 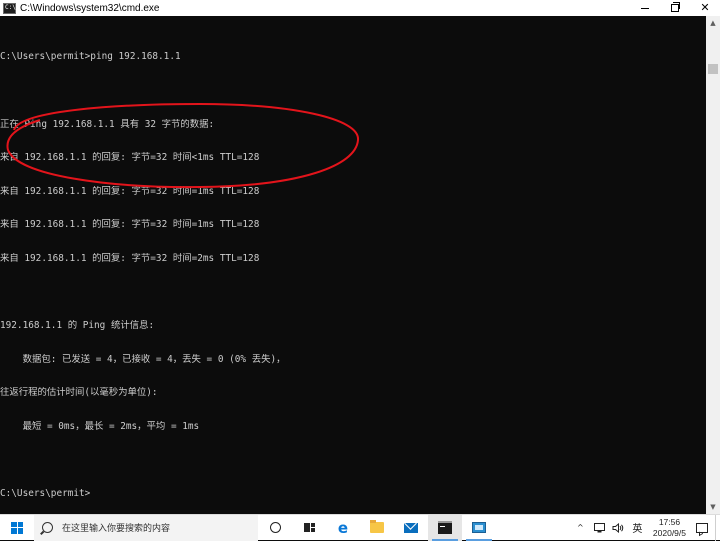 I want to click on windows-start-icon, so click(x=17, y=527).